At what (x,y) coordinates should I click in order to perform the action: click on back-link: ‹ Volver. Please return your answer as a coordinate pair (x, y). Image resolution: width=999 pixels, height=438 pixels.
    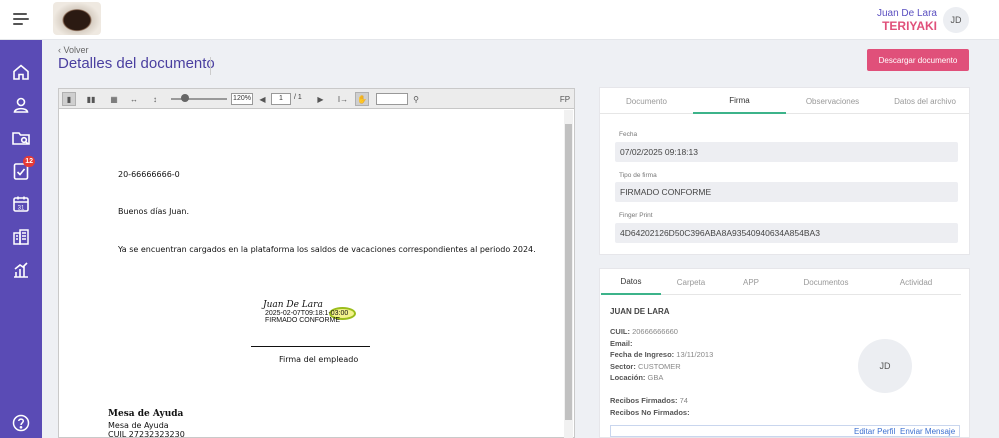
    Looking at the image, I should click on (73, 50).